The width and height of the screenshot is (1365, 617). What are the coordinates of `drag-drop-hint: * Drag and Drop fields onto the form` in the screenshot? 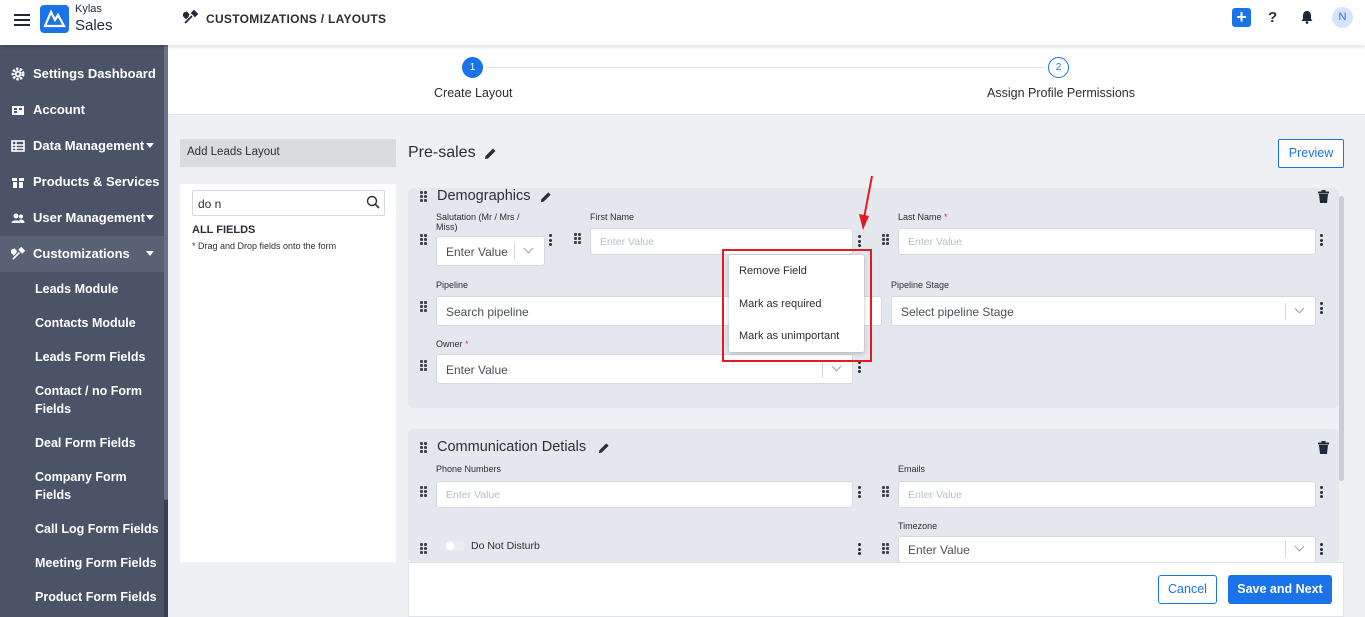 It's located at (264, 246).